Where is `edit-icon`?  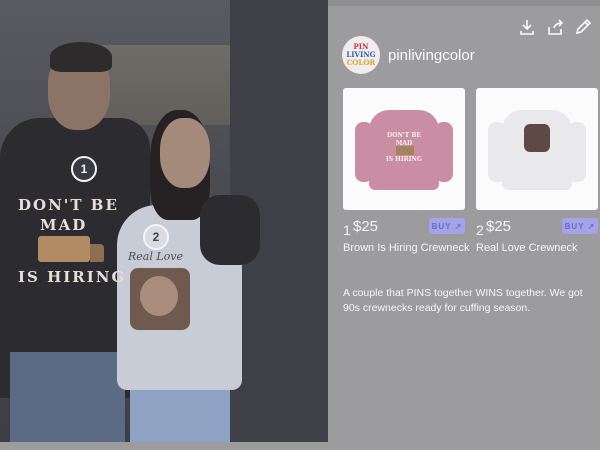 edit-icon is located at coordinates (583, 27).